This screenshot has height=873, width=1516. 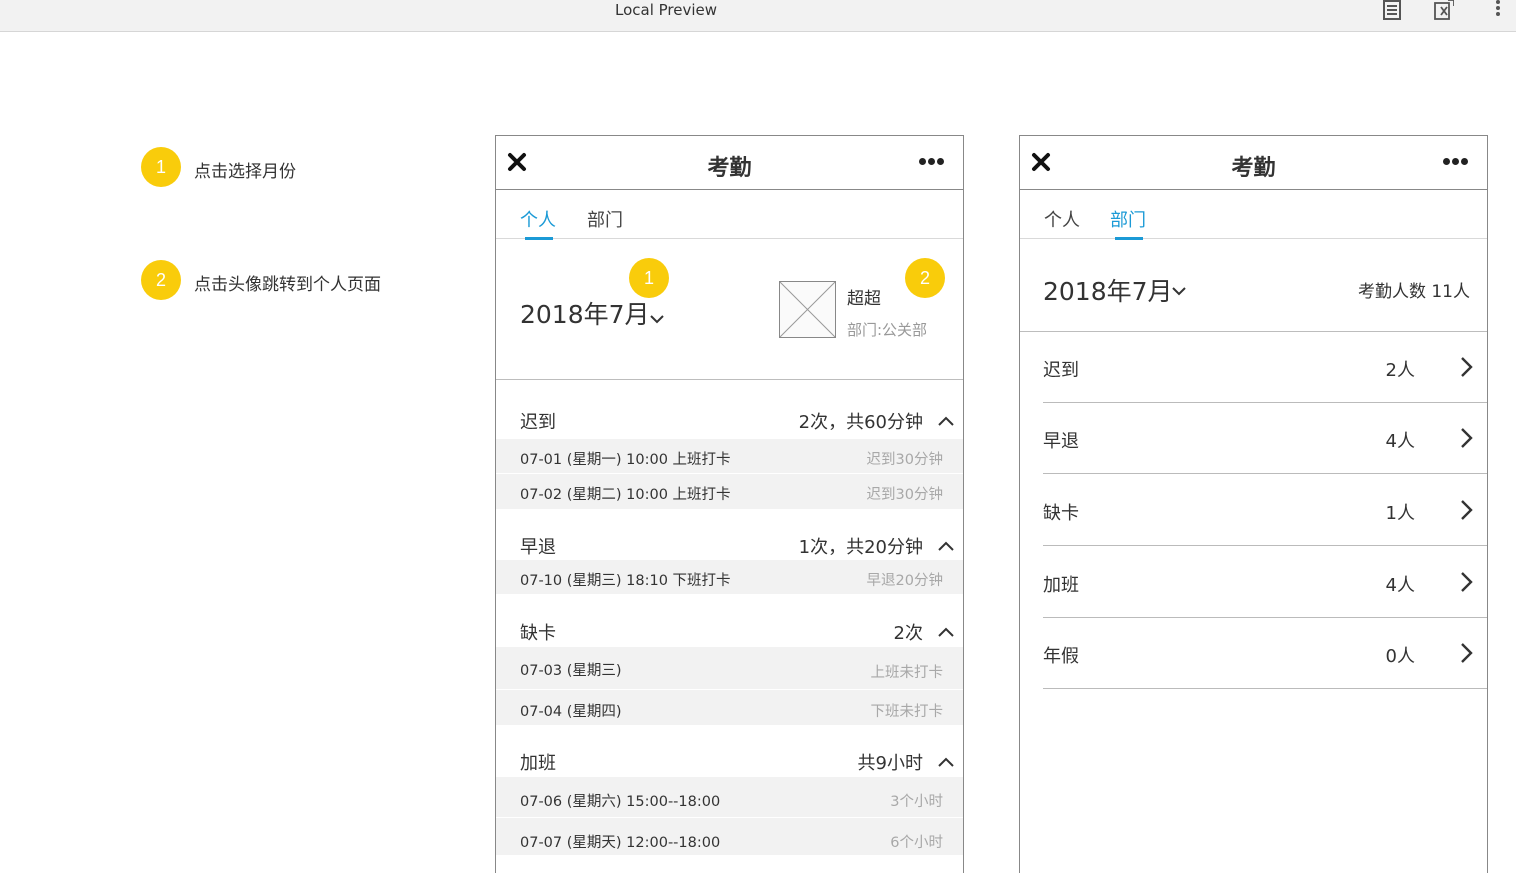 I want to click on list-item-early: 早退 4人, so click(x=1265, y=438).